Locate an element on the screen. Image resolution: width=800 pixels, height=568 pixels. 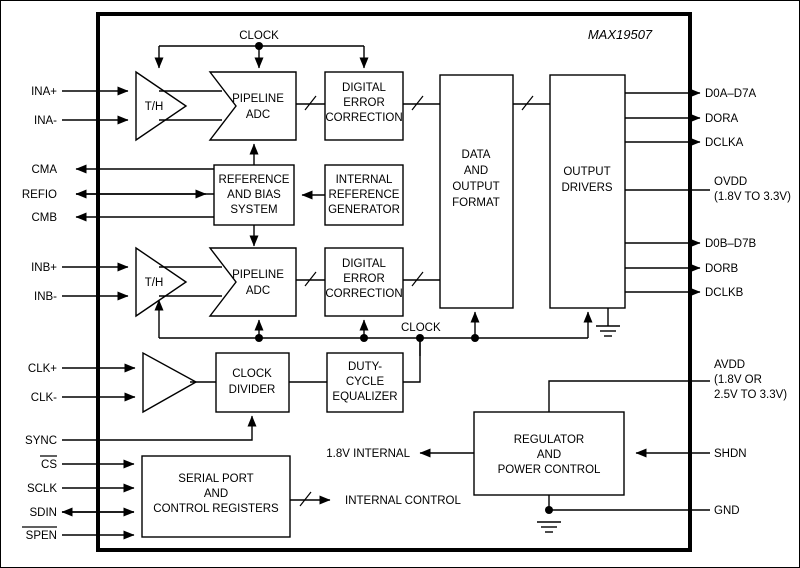
intref-line3: GENERATOR is located at coordinates (364, 210).